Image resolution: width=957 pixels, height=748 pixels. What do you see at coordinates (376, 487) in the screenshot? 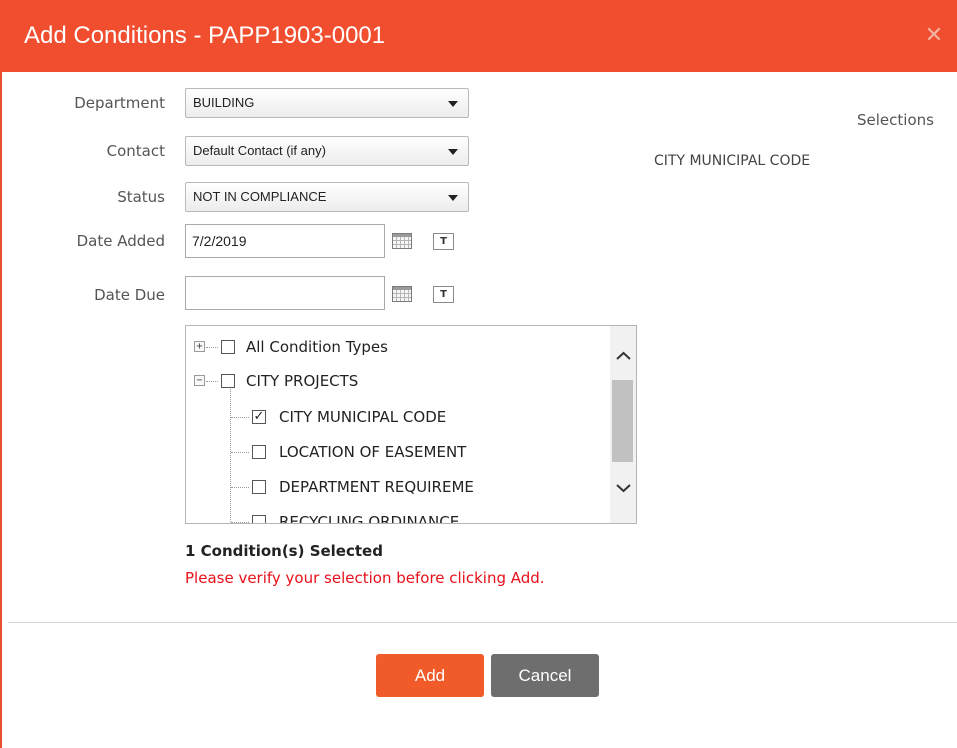
I see `tree-item-label: DEPARTMENT REQUIREME` at bounding box center [376, 487].